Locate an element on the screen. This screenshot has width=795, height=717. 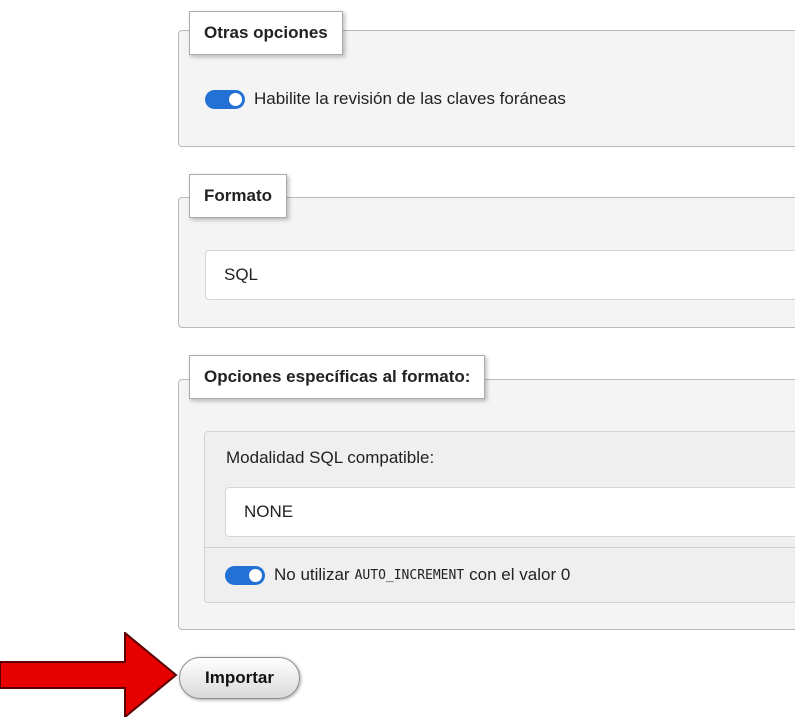
sql-compat-selected-value: NONE is located at coordinates (269, 511).